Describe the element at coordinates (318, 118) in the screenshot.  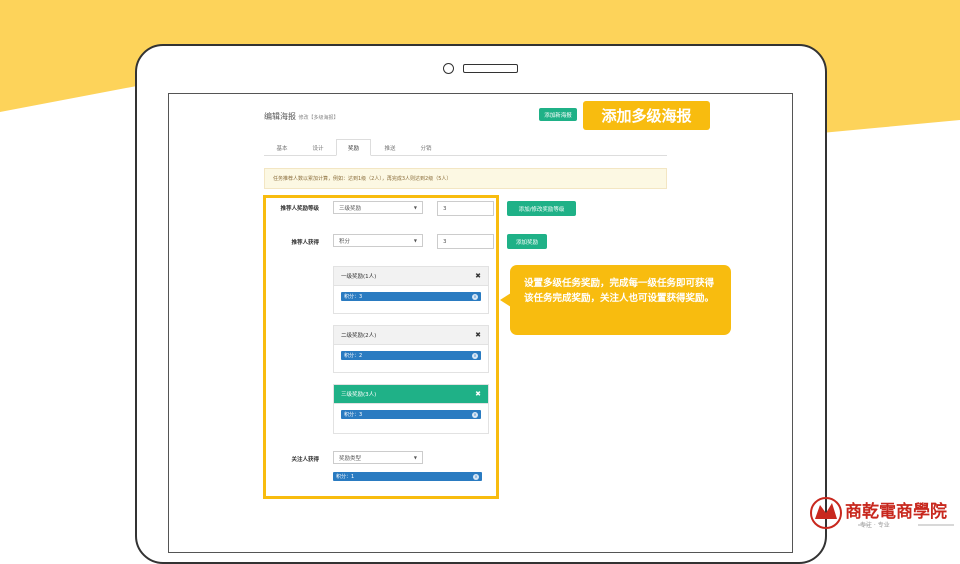
I see `page-title-sub: 修改【多级海报】` at that location.